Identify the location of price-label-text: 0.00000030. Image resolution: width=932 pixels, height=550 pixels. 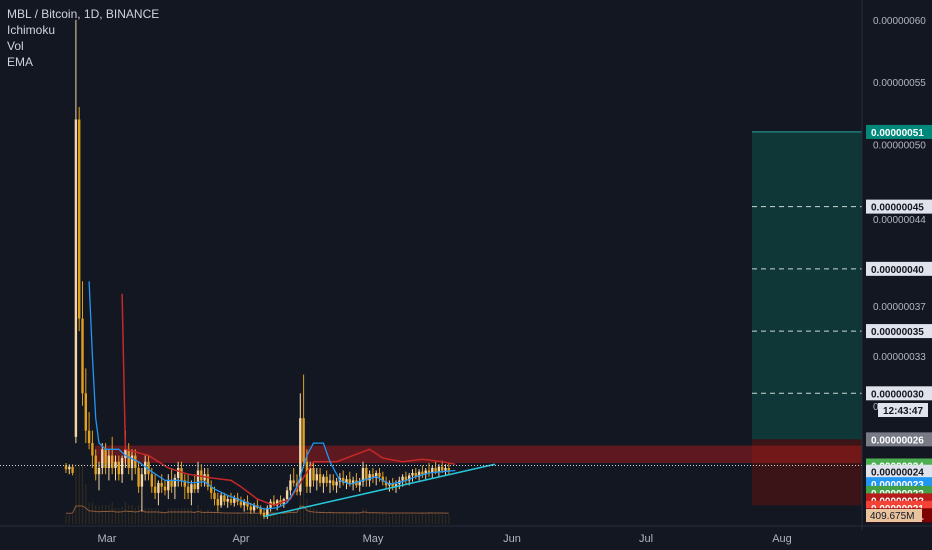
(897, 394).